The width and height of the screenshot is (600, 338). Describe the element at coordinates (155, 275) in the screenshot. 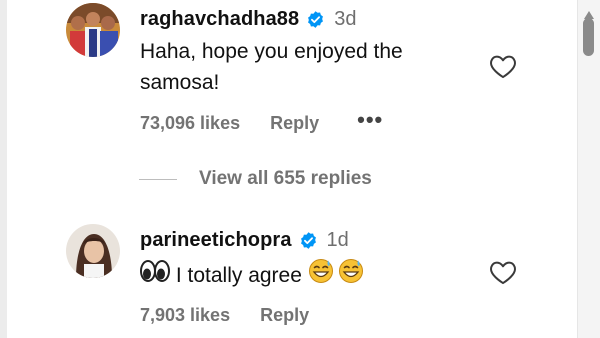

I see `eyes-emoji-icon` at that location.